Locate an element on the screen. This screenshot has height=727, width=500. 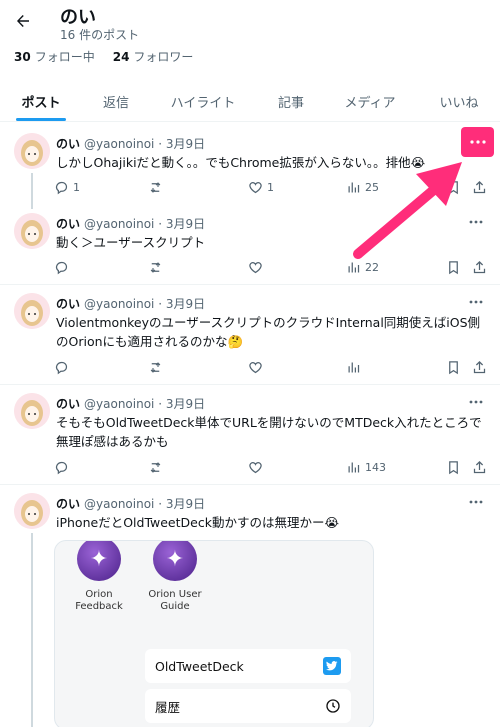
tab-likes: いいね is located at coordinates (459, 101).